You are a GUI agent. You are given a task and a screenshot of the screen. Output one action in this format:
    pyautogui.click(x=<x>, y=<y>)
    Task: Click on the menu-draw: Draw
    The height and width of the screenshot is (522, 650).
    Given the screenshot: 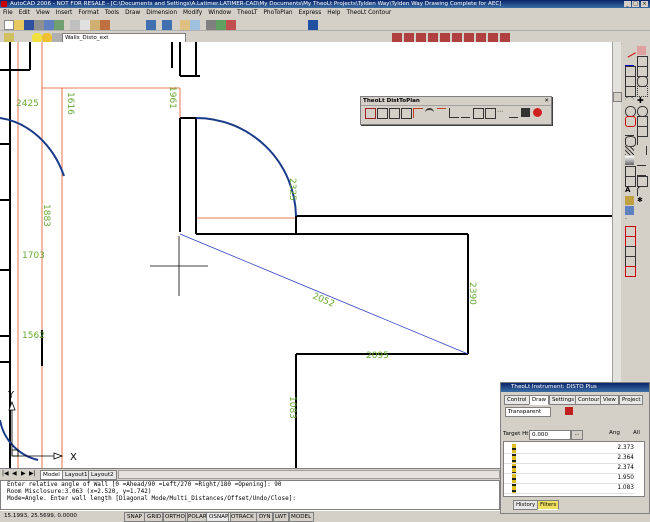 What is the action you would take?
    pyautogui.click(x=132, y=13)
    